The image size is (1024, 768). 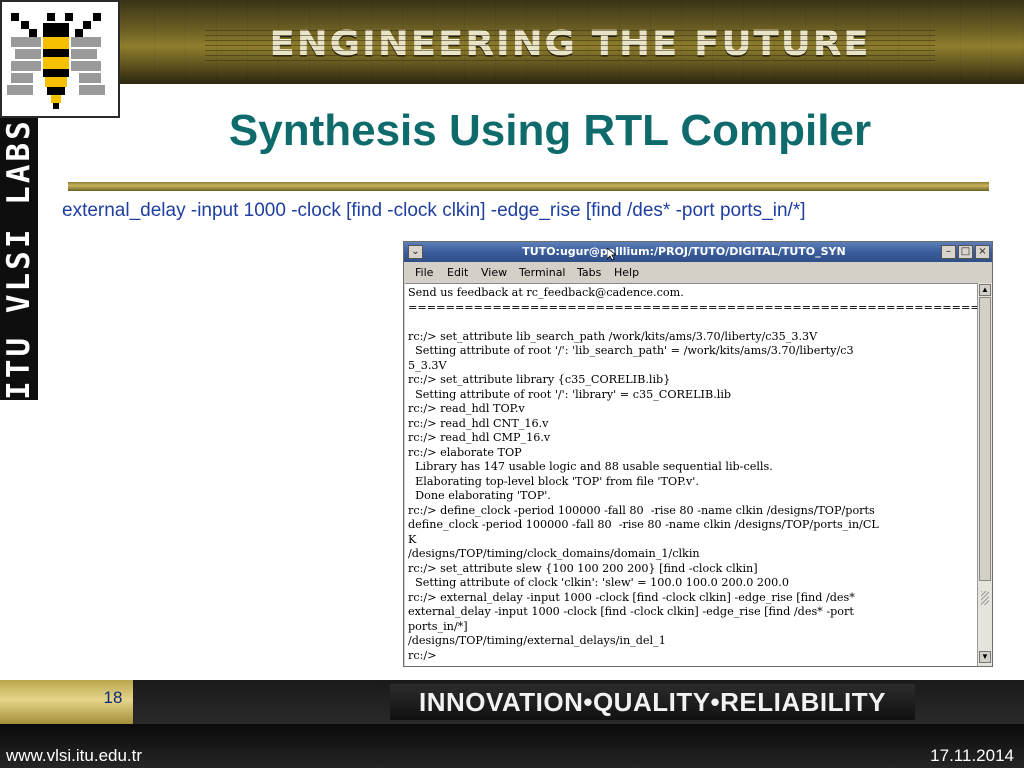 What do you see at coordinates (550, 130) in the screenshot?
I see `slide-title: Synthesis Using RTL Compiler` at bounding box center [550, 130].